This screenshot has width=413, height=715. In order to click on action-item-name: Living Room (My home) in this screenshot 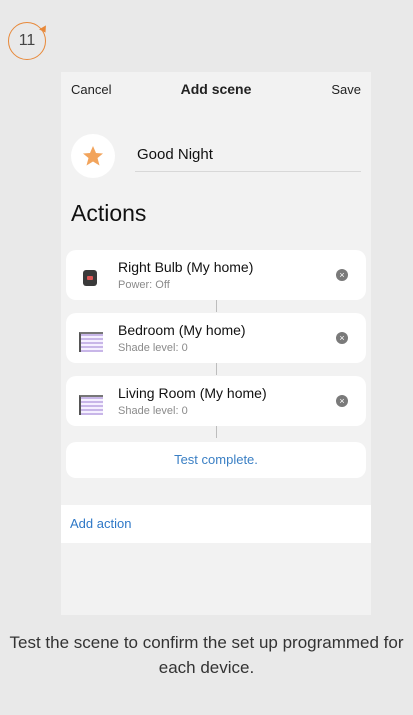, I will do `click(192, 393)`.